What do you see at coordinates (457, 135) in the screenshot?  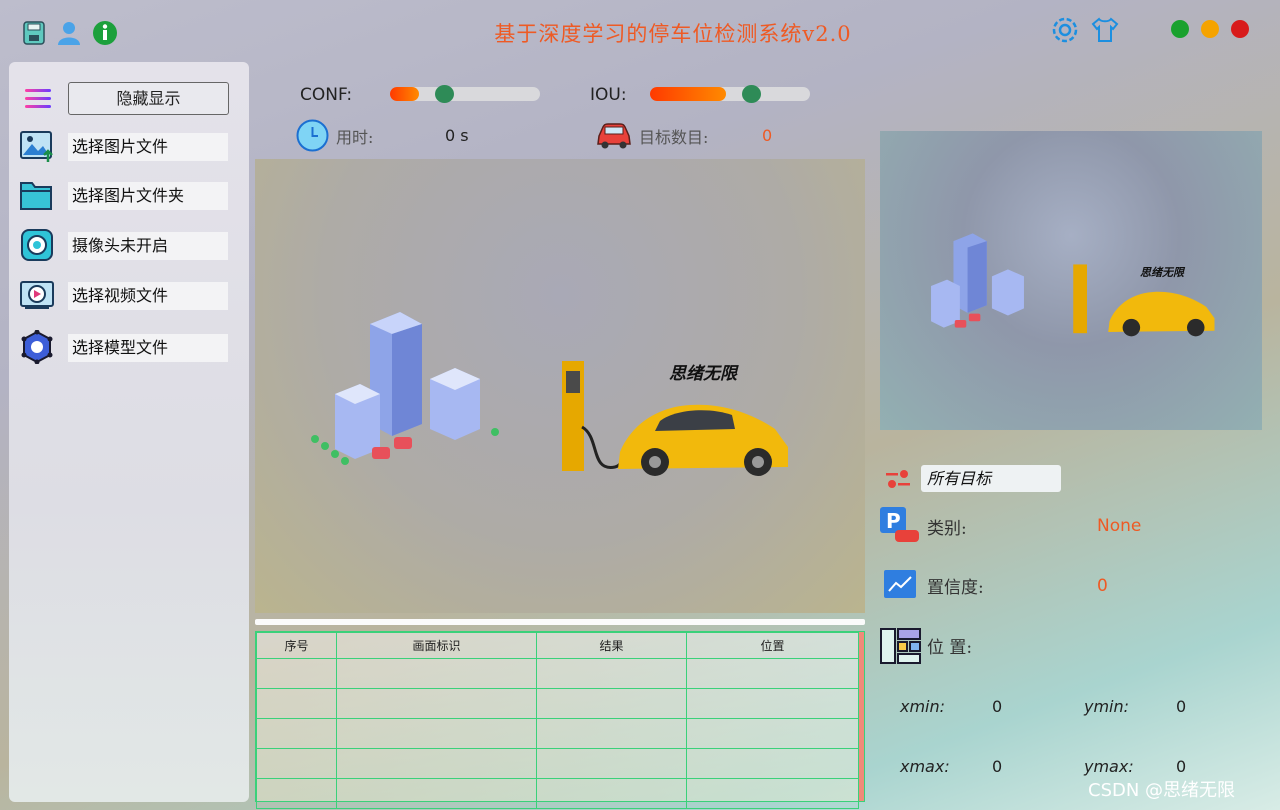 I see `time-value: 0 s` at bounding box center [457, 135].